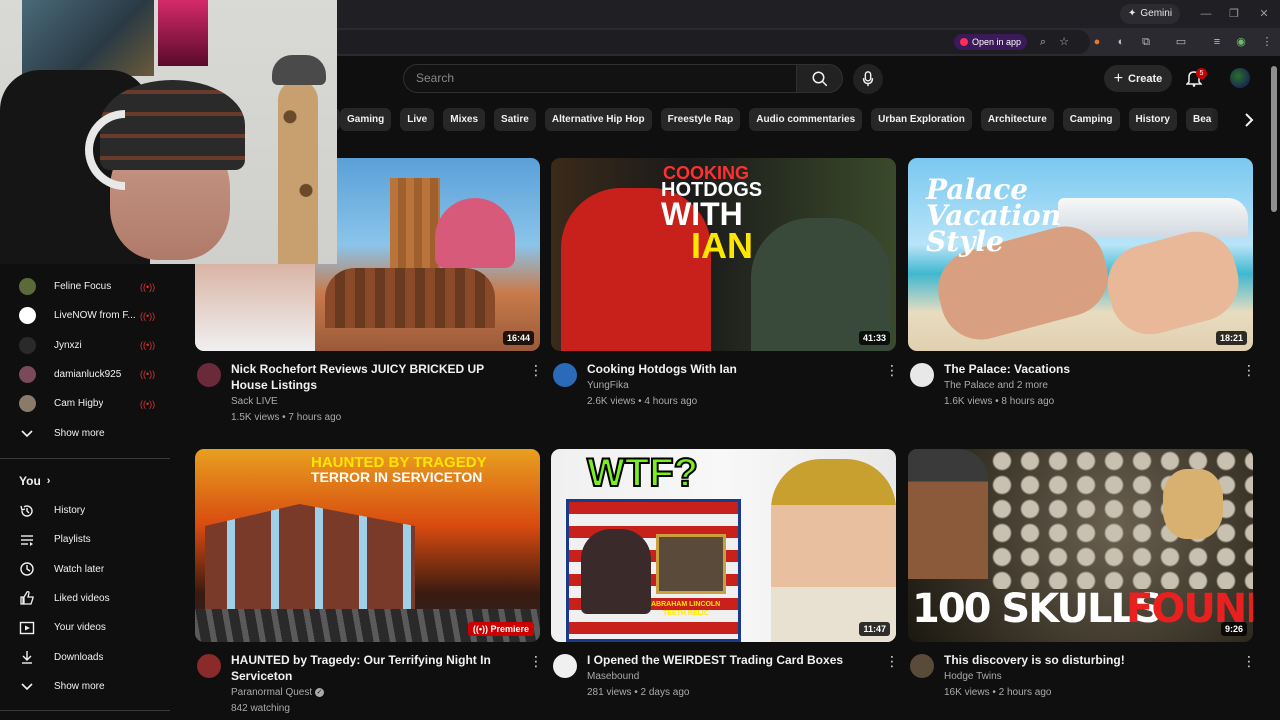 The width and height of the screenshot is (1280, 720). Describe the element at coordinates (27, 687) in the screenshot. I see `chevron-down-icon` at that location.